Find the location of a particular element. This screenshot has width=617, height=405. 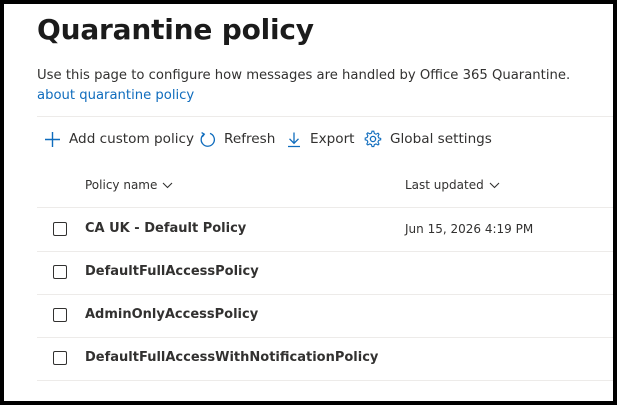

refresh-icon is located at coordinates (207, 139).